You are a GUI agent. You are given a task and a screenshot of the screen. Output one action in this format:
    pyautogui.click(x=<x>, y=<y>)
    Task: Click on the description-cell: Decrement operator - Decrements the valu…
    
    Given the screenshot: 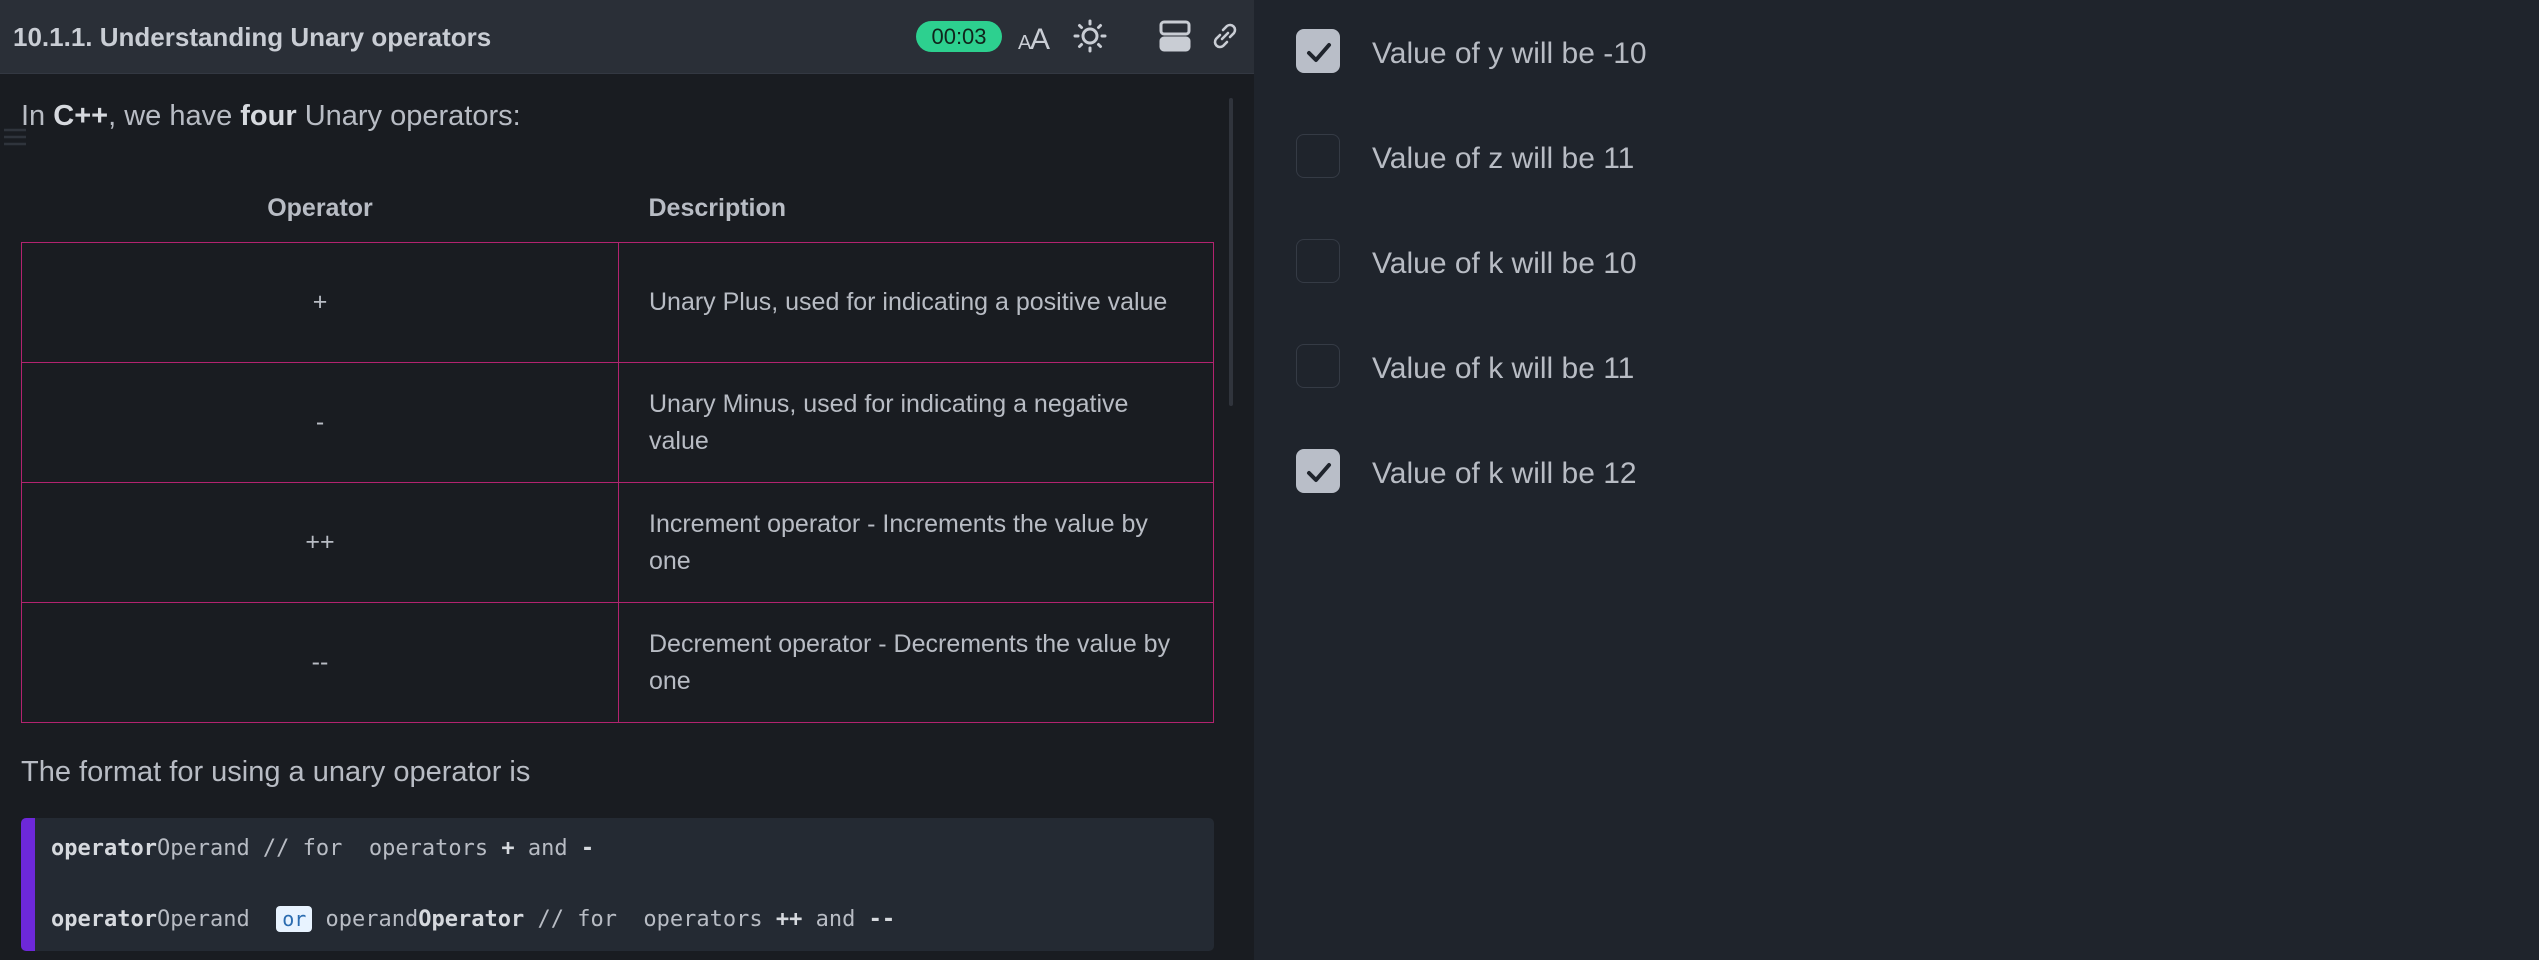 What is the action you would take?
    pyautogui.click(x=916, y=662)
    